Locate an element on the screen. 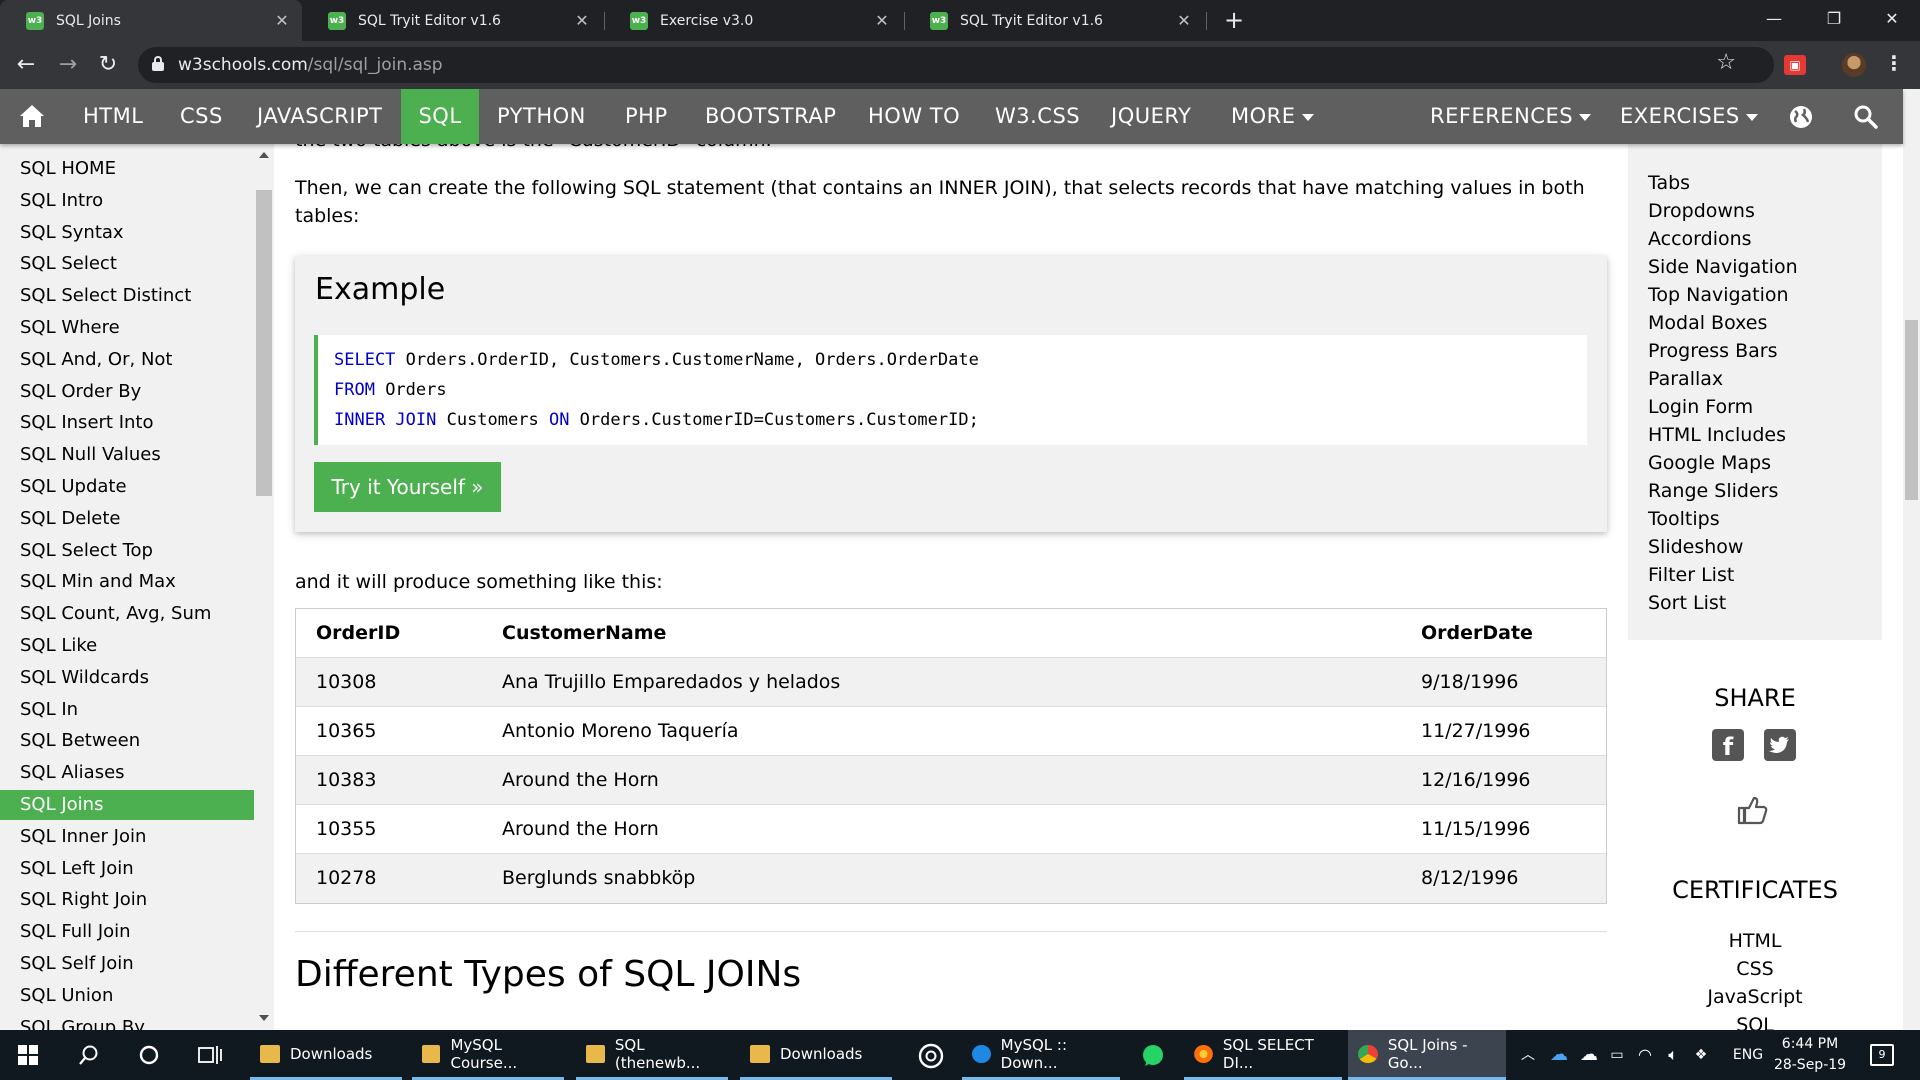 Image resolution: width=1920 pixels, height=1080 pixels. restore-window-icon: ❐ is located at coordinates (1834, 20).